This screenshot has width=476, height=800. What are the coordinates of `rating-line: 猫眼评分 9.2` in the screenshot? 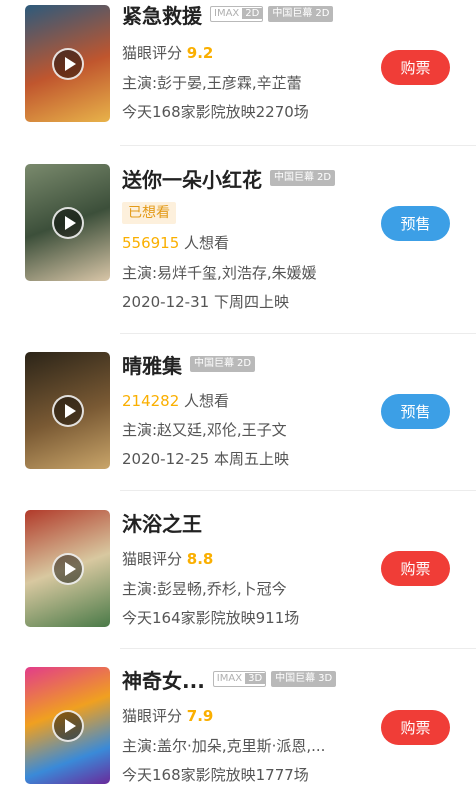 It's located at (168, 53).